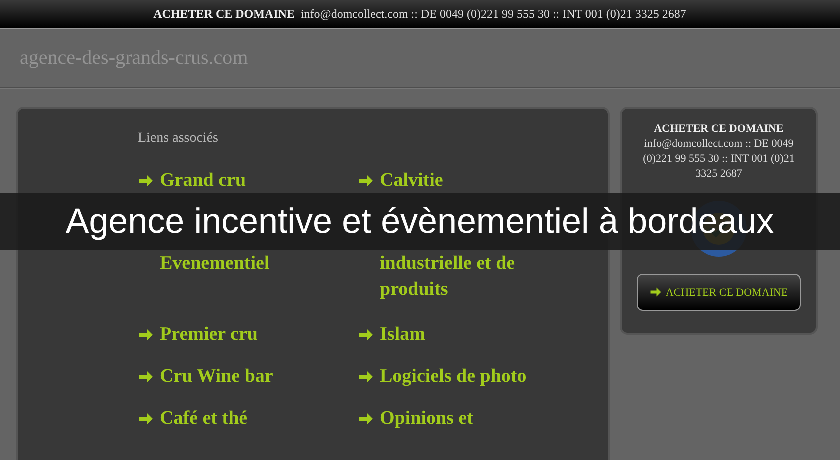 The width and height of the screenshot is (840, 460). I want to click on related-link: Evenementiel, so click(204, 264).